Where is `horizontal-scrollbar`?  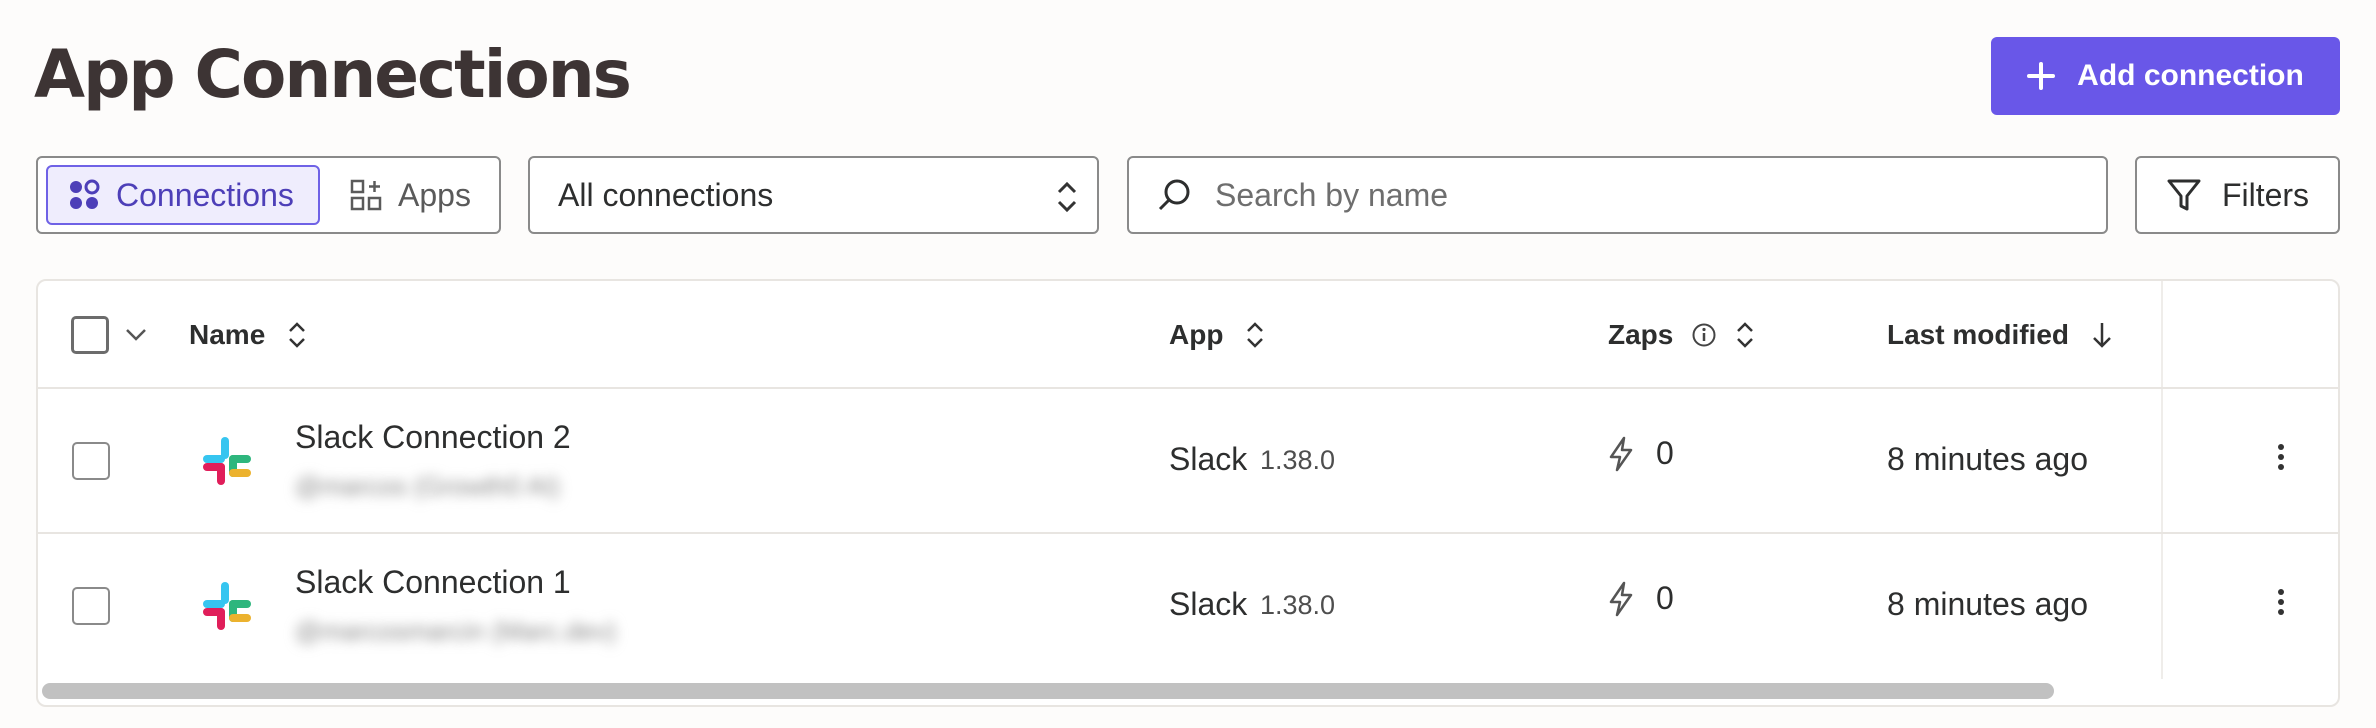 horizontal-scrollbar is located at coordinates (1048, 691).